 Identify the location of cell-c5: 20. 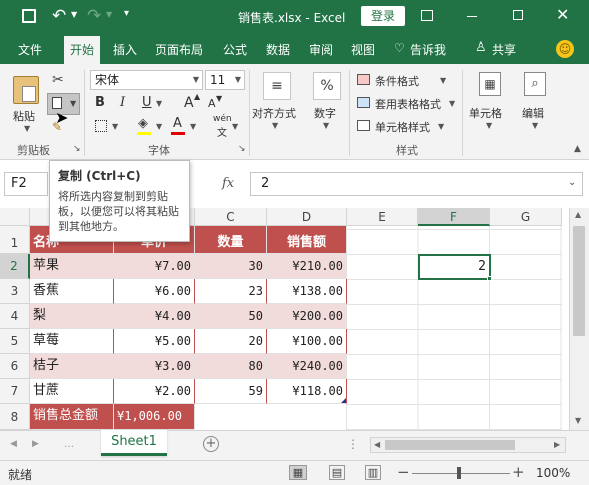
(231, 341).